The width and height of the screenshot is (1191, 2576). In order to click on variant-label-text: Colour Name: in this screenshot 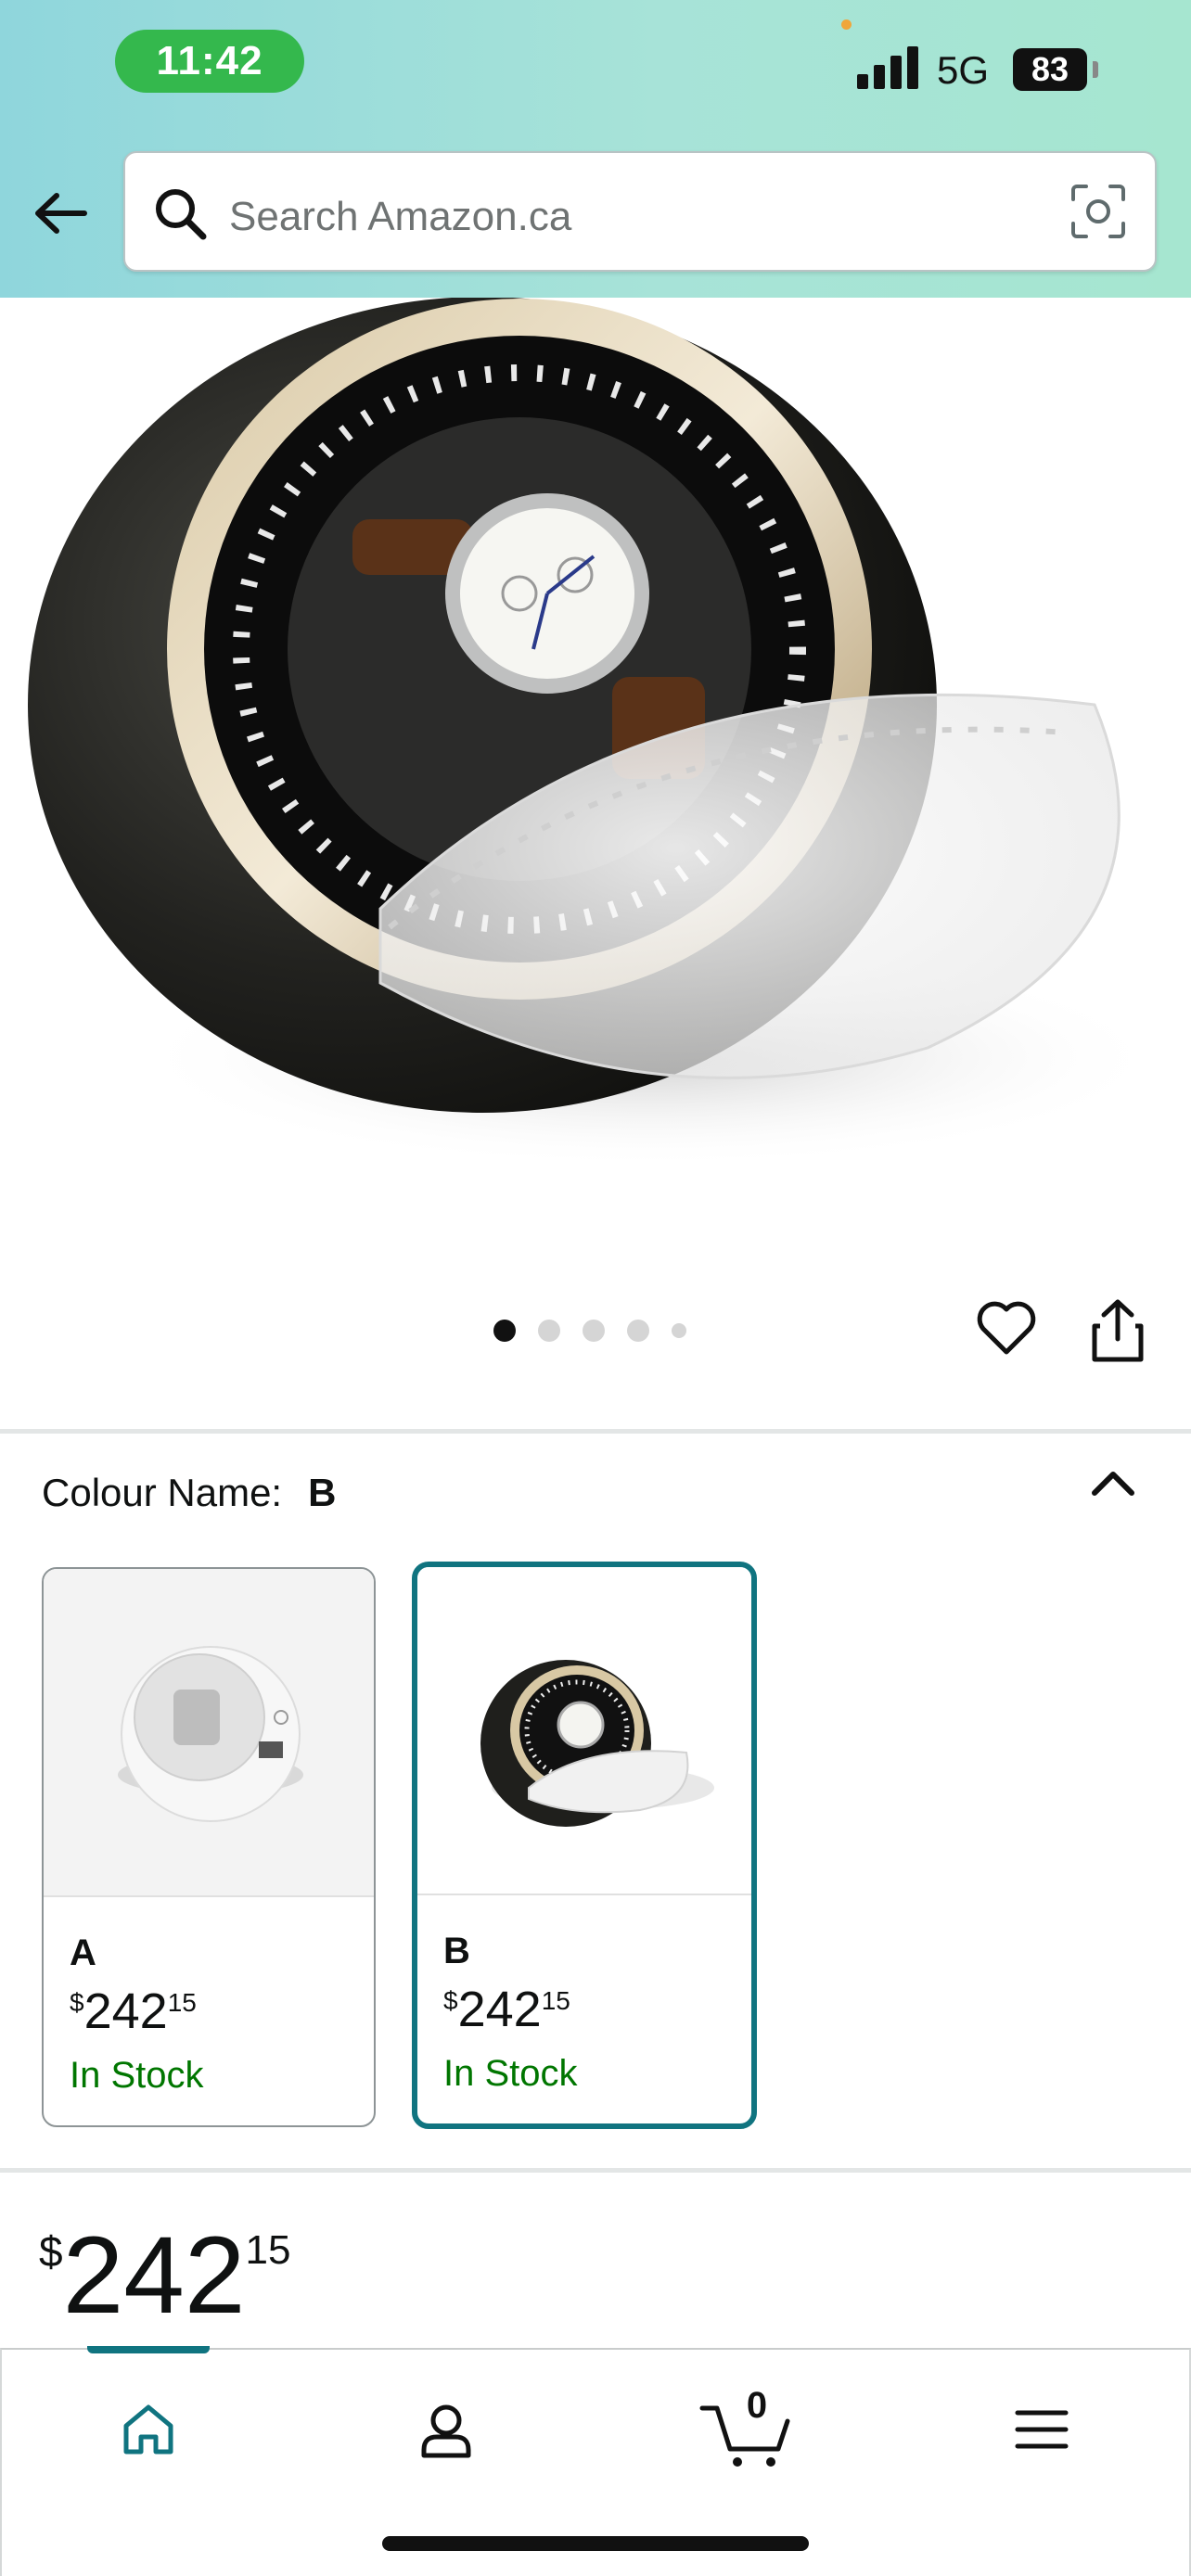, I will do `click(162, 1492)`.